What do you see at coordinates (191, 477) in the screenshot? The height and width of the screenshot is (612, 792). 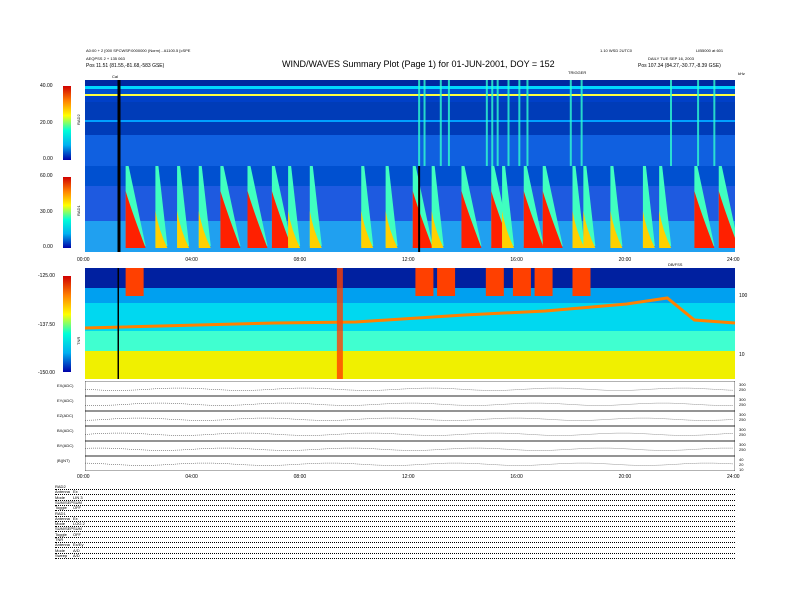 I see `time-tick-label: 04:00` at bounding box center [191, 477].